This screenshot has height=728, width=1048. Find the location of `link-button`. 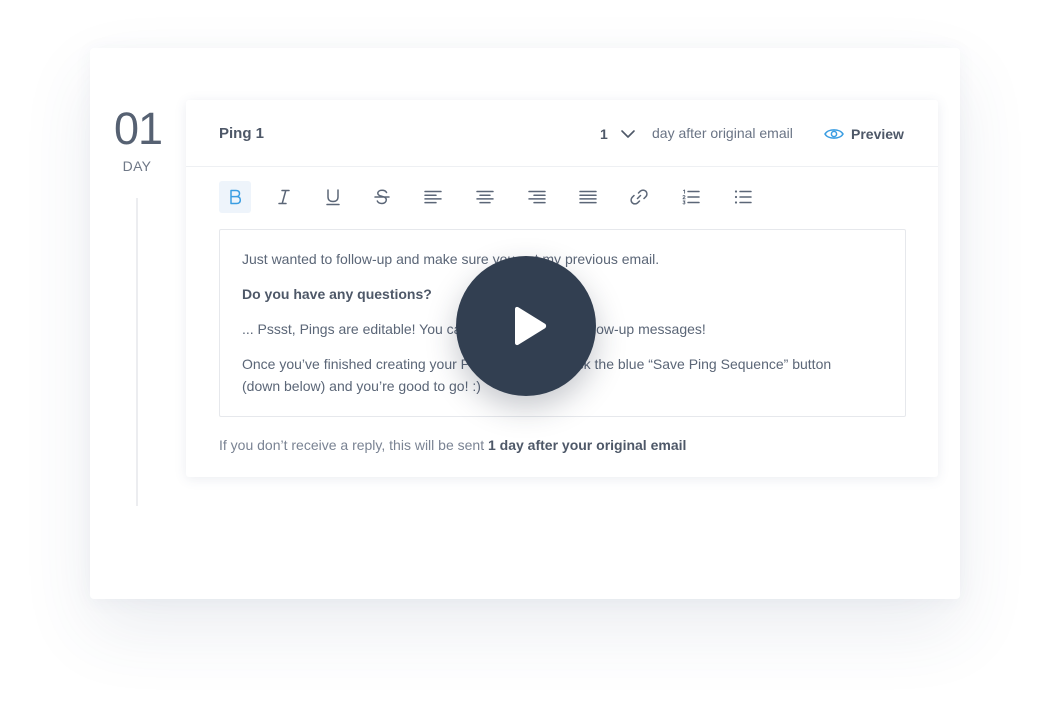

link-button is located at coordinates (639, 197).